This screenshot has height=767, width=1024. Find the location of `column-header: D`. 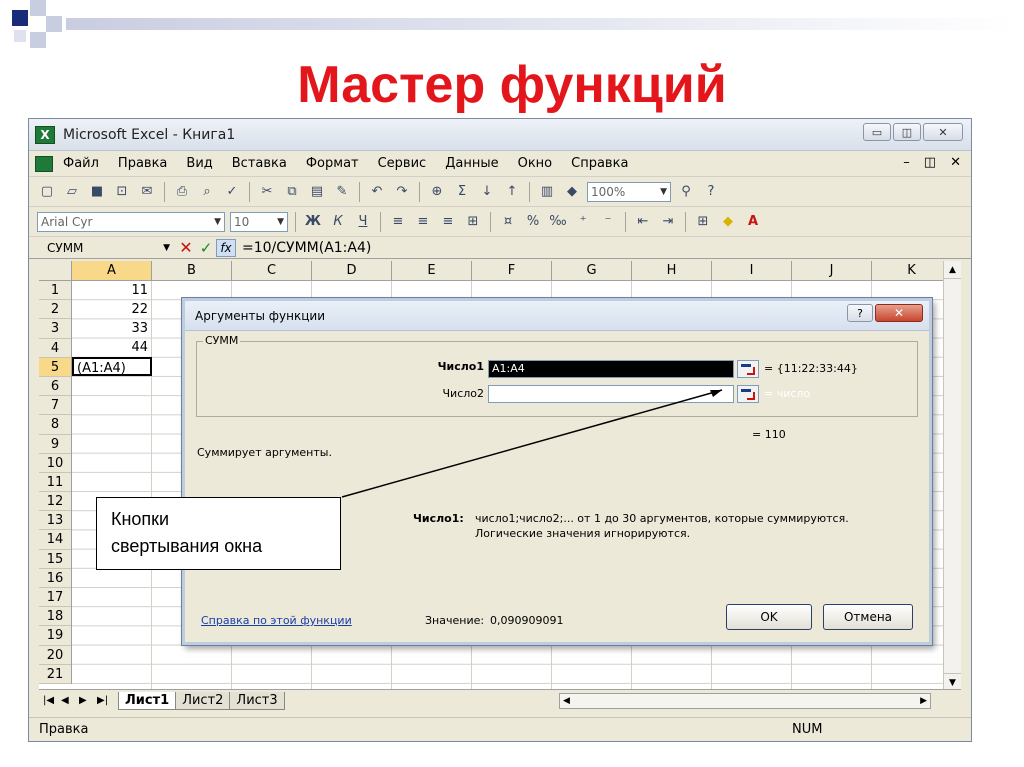

column-header: D is located at coordinates (352, 270).